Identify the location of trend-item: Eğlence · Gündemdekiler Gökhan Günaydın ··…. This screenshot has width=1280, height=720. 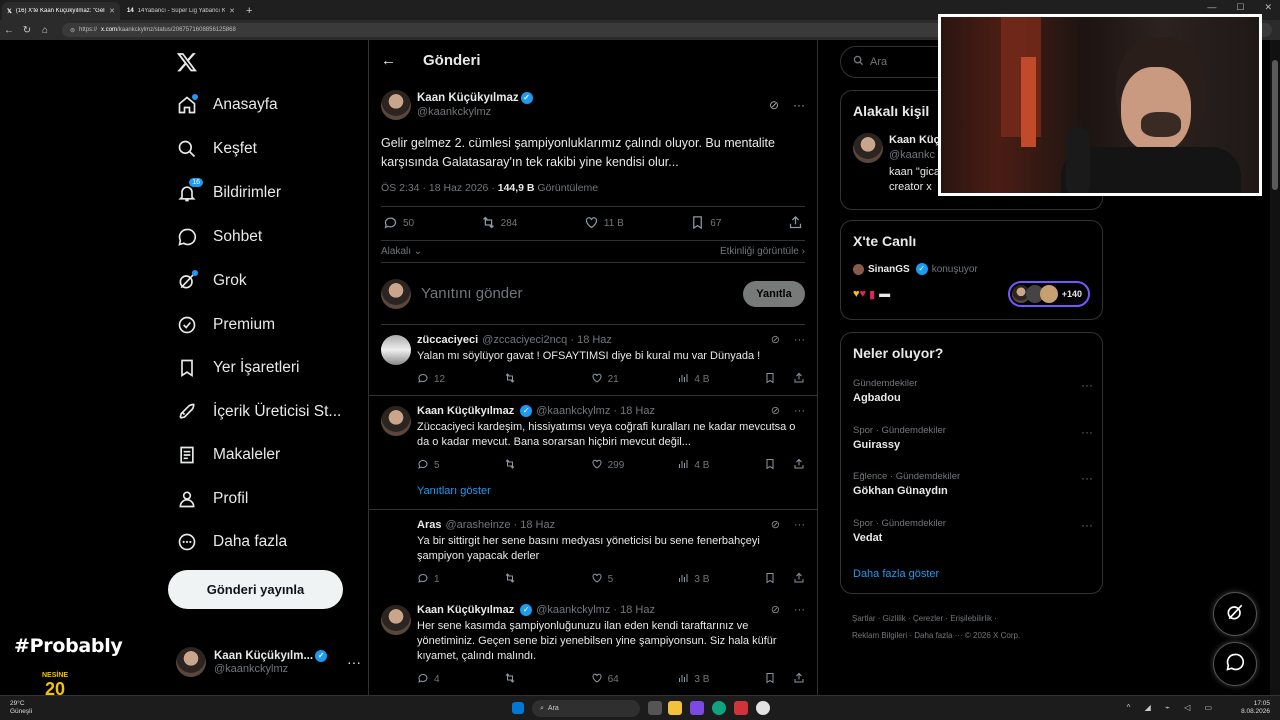
(973, 491).